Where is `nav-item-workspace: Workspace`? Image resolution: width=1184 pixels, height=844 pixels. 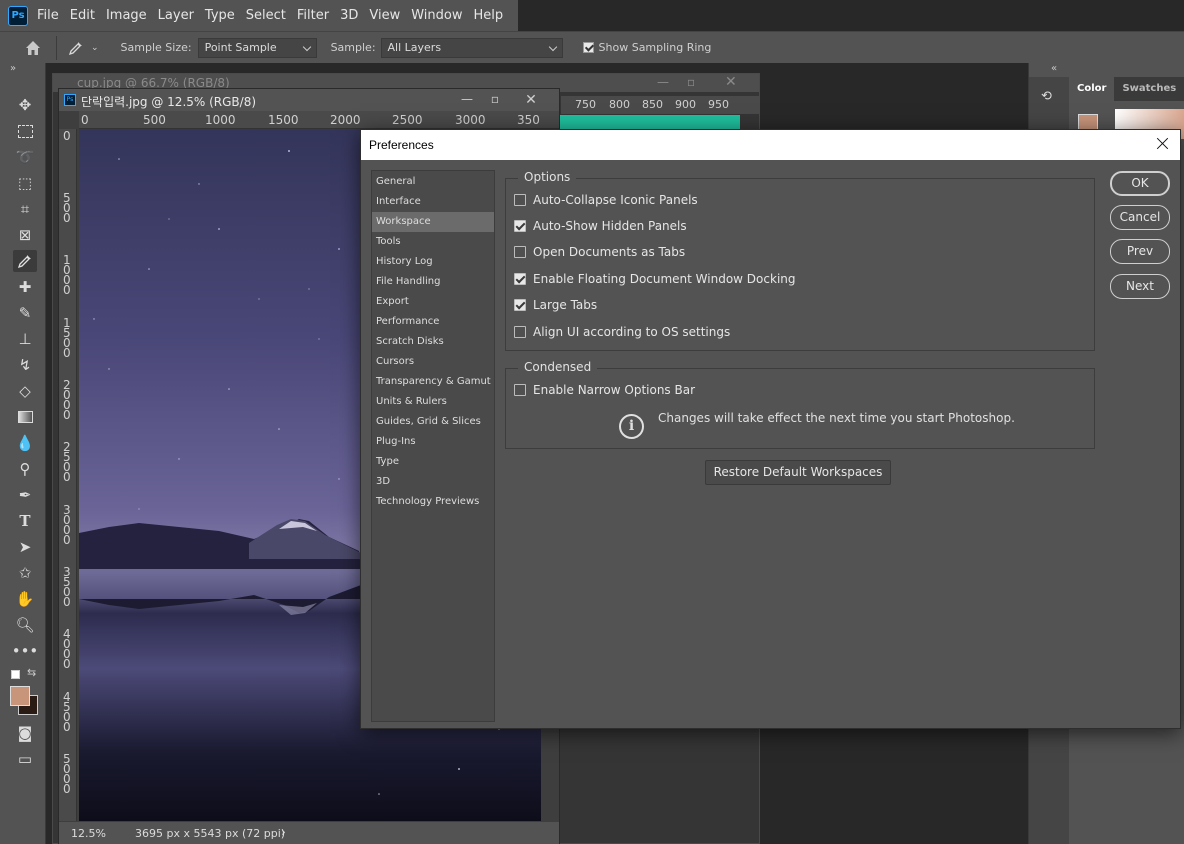 nav-item-workspace: Workspace is located at coordinates (433, 222).